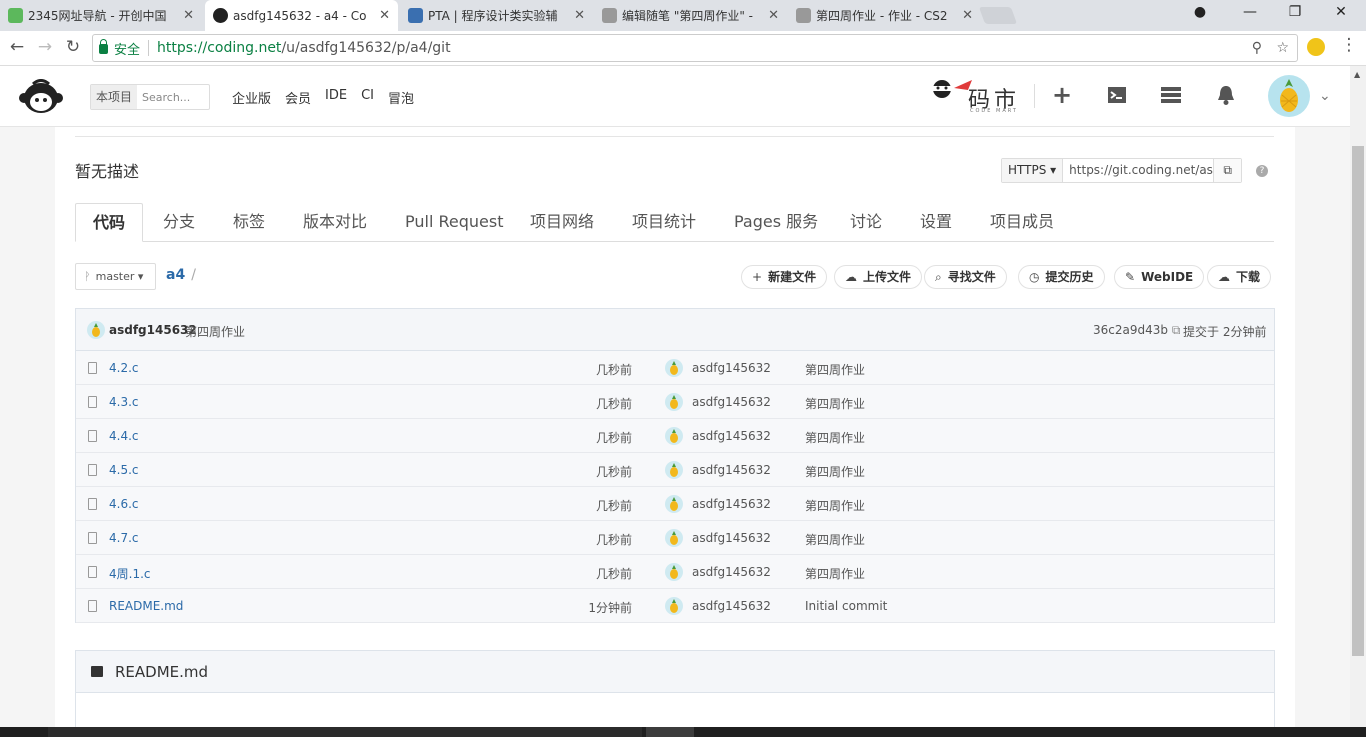 This screenshot has width=1366, height=737. I want to click on file-name-link: 4.3.c, so click(124, 402).